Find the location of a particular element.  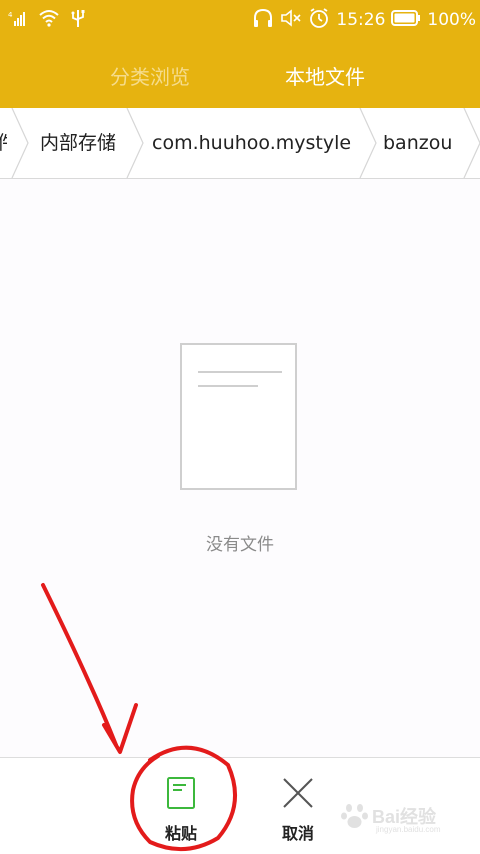

document-icon is located at coordinates (238, 416).